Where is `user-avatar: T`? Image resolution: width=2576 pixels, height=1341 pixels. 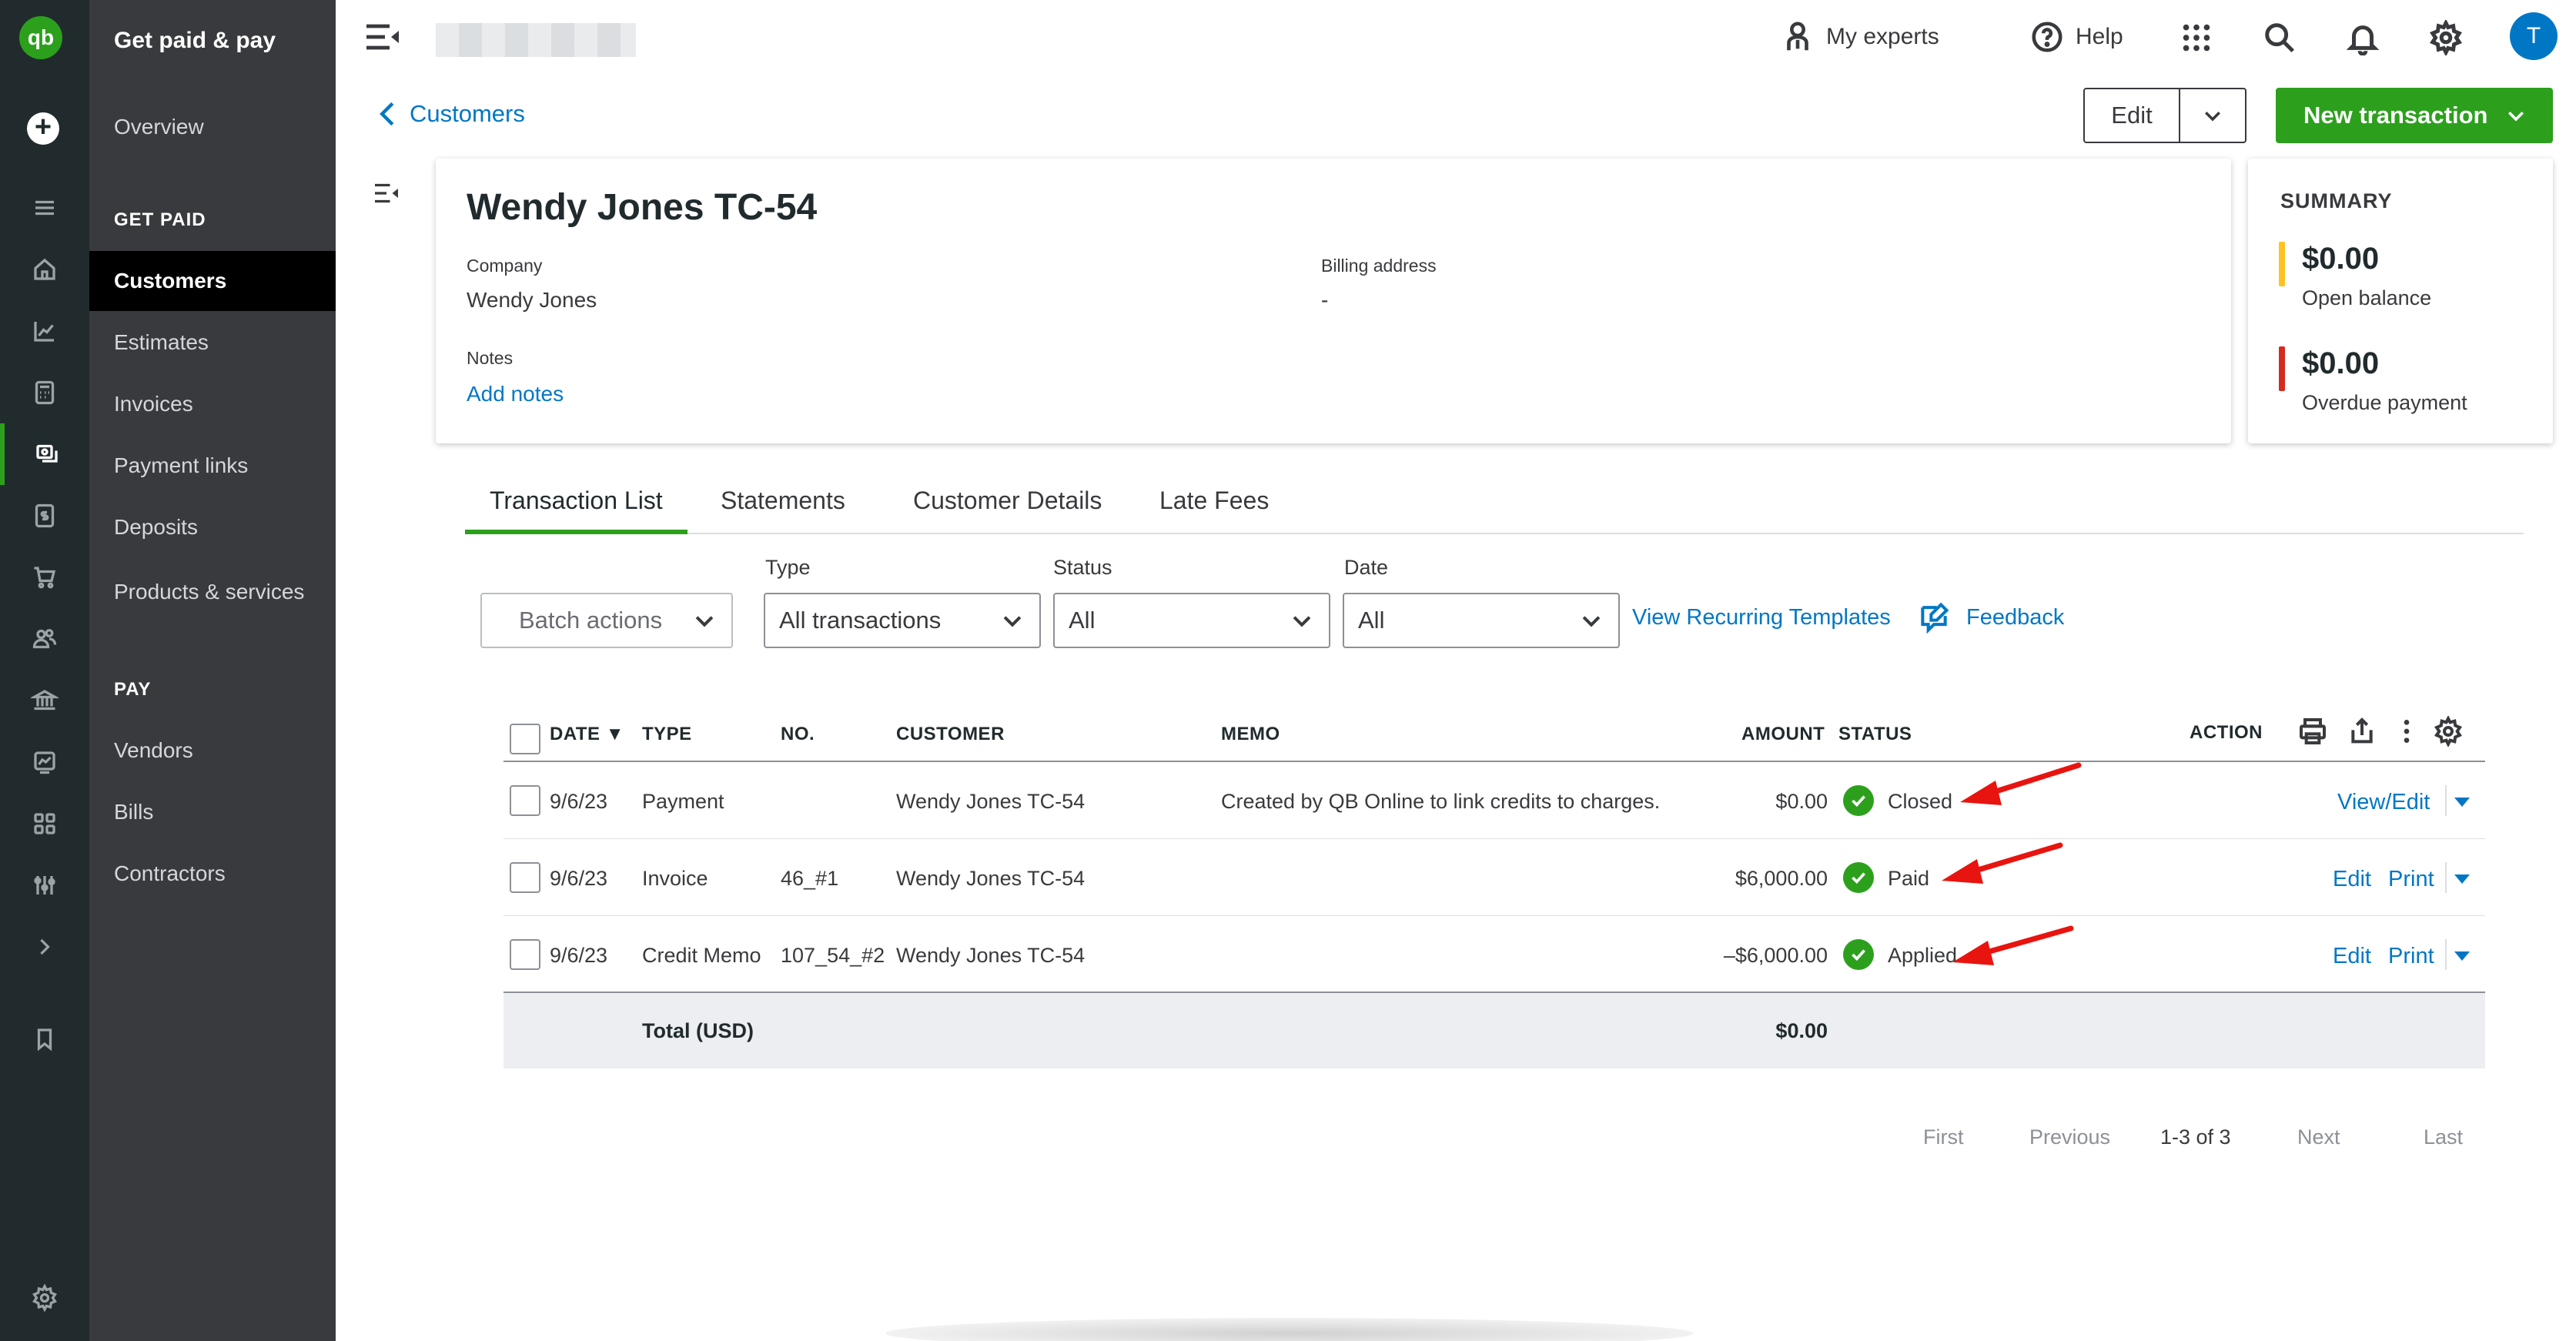
user-avatar: T is located at coordinates (2534, 36).